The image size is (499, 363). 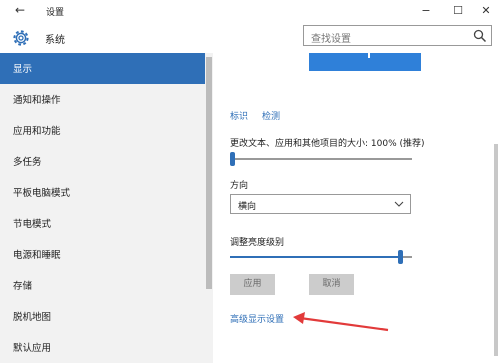 I want to click on detect-link: 检测, so click(x=271, y=115).